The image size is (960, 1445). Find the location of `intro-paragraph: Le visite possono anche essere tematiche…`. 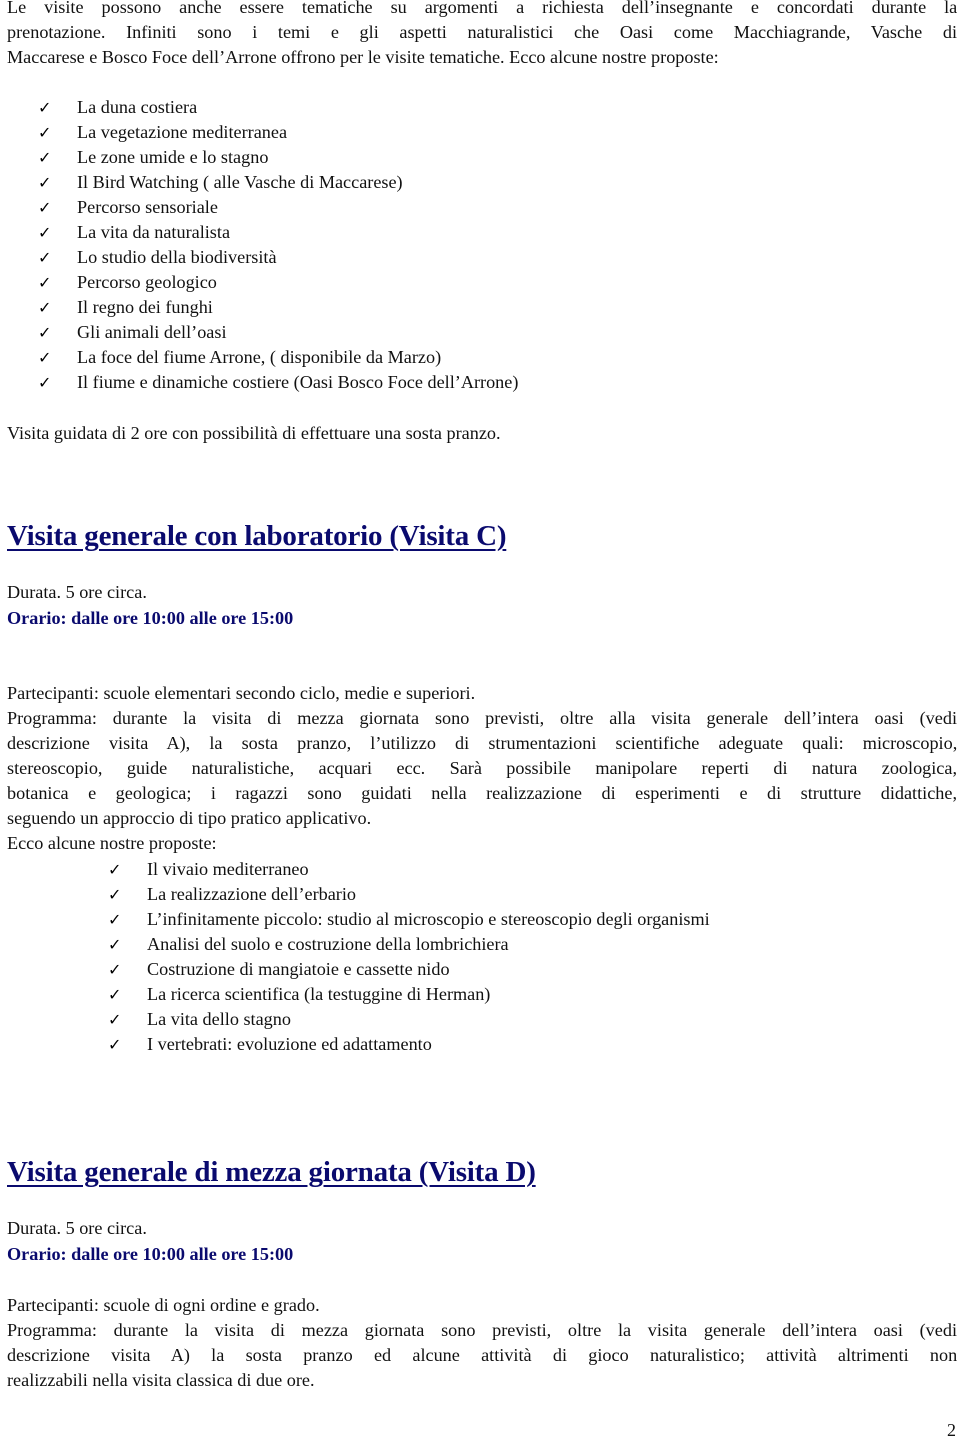

intro-paragraph: Le visite possono anche essere tematiche… is located at coordinates (482, 35).